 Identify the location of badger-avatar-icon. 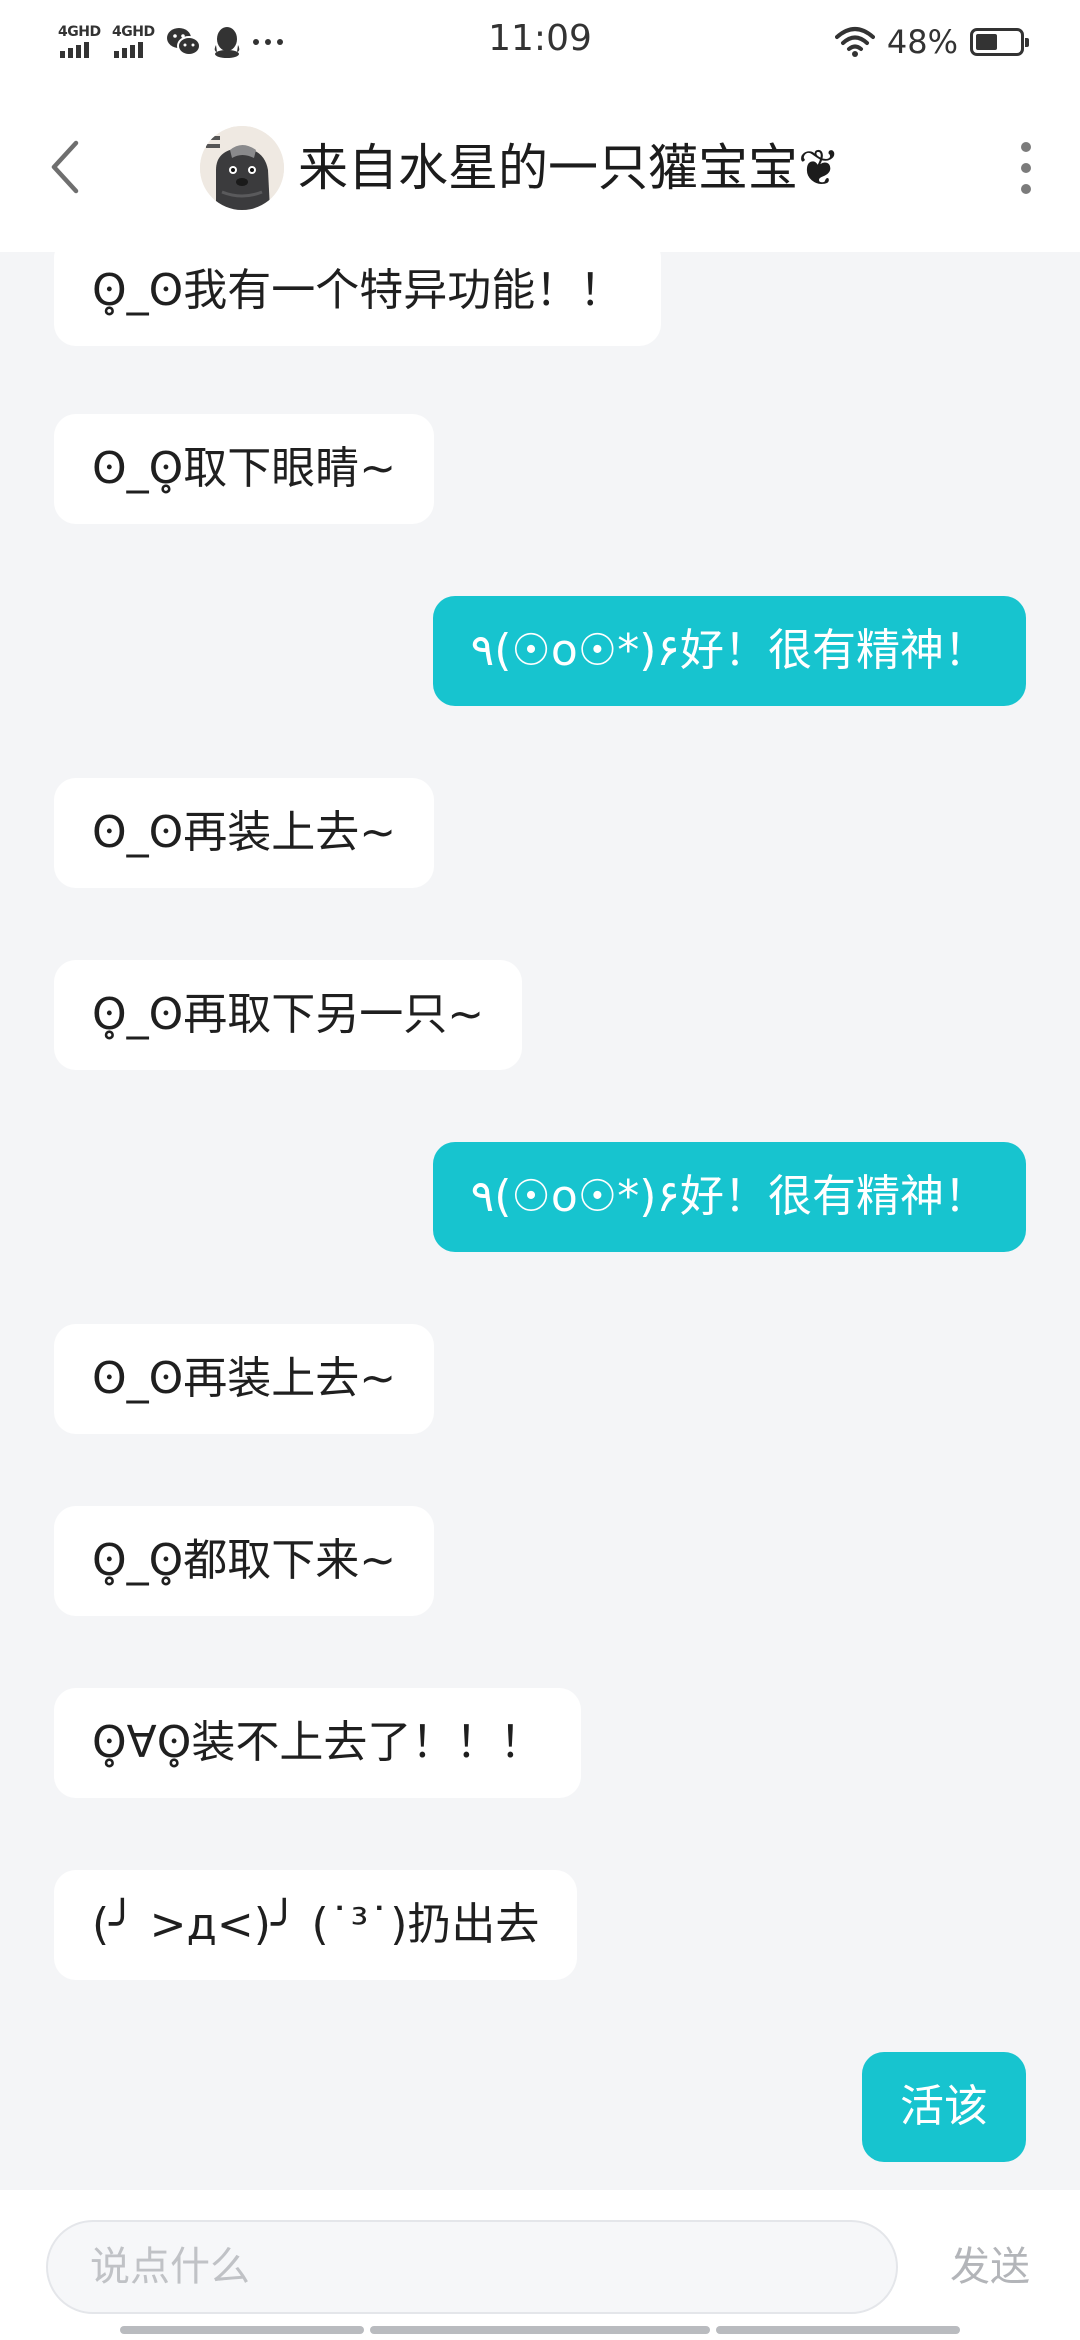
(242, 168).